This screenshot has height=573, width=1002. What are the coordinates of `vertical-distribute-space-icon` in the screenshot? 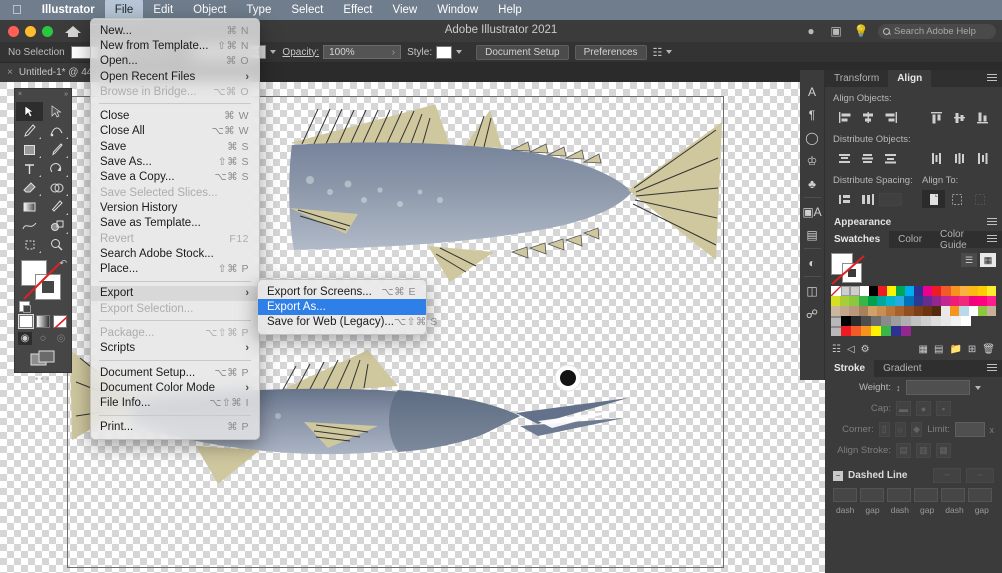 It's located at (844, 199).